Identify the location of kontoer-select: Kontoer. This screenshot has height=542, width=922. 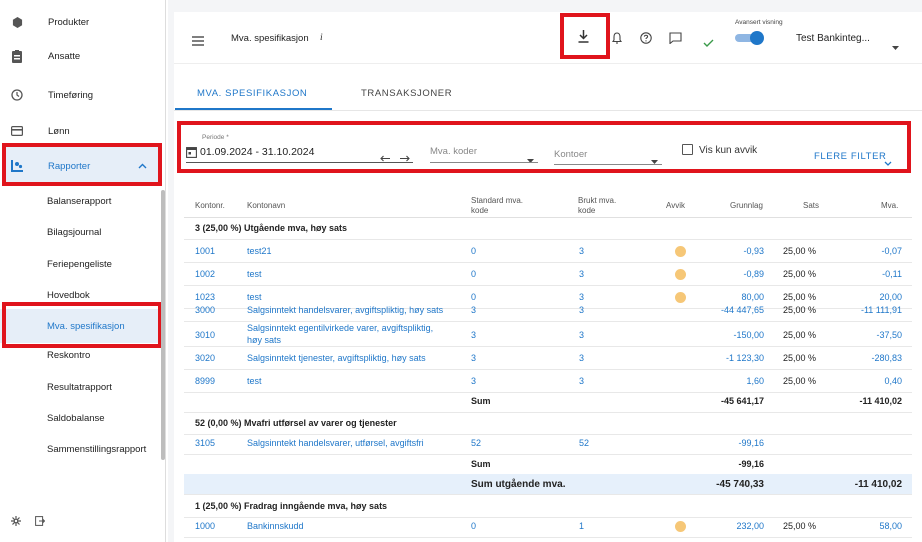
(570, 154).